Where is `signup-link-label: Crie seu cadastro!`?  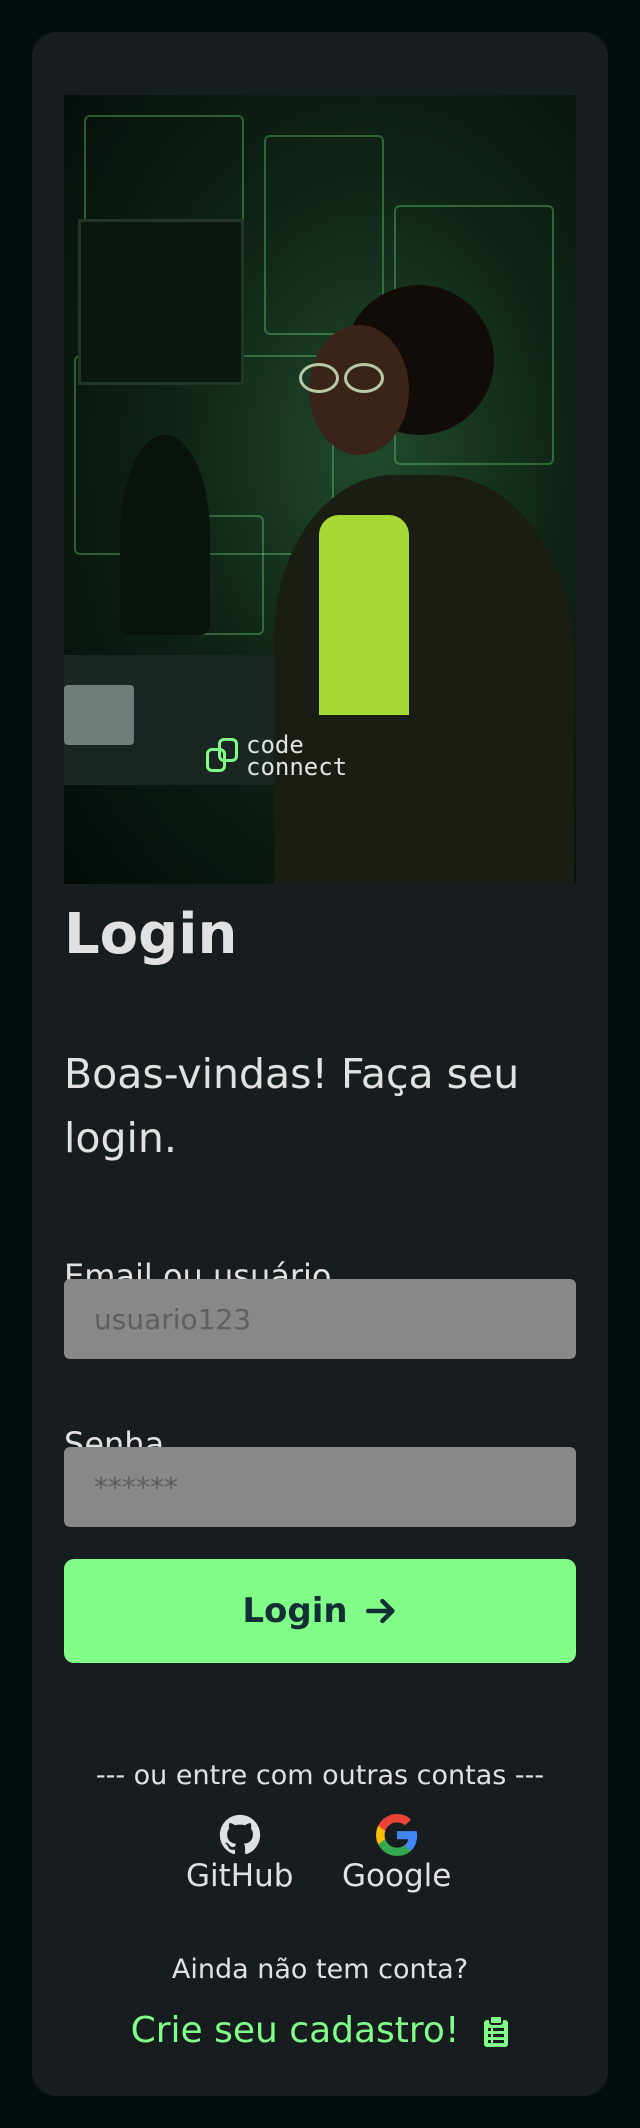
signup-link-label: Crie seu cadastro! is located at coordinates (295, 2030).